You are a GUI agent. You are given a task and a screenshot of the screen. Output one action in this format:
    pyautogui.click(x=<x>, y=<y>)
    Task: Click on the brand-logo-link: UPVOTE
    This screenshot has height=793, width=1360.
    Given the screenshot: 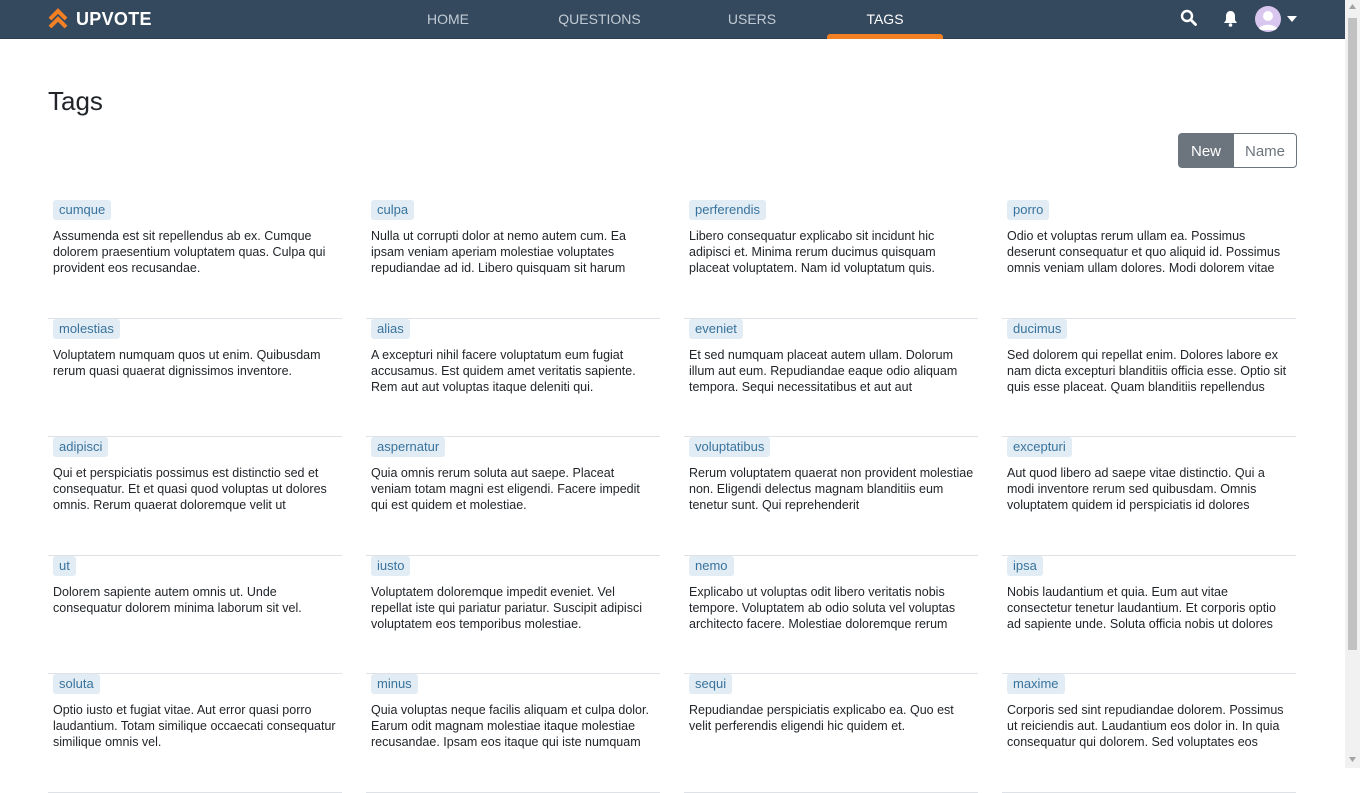 What is the action you would take?
    pyautogui.click(x=99, y=19)
    